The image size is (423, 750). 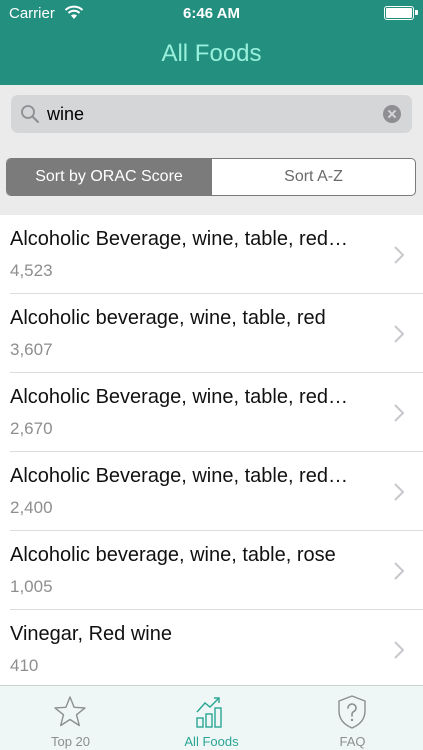 What do you see at coordinates (168, 318) in the screenshot?
I see `food-name: Alcoholic beverage, wine, table, red` at bounding box center [168, 318].